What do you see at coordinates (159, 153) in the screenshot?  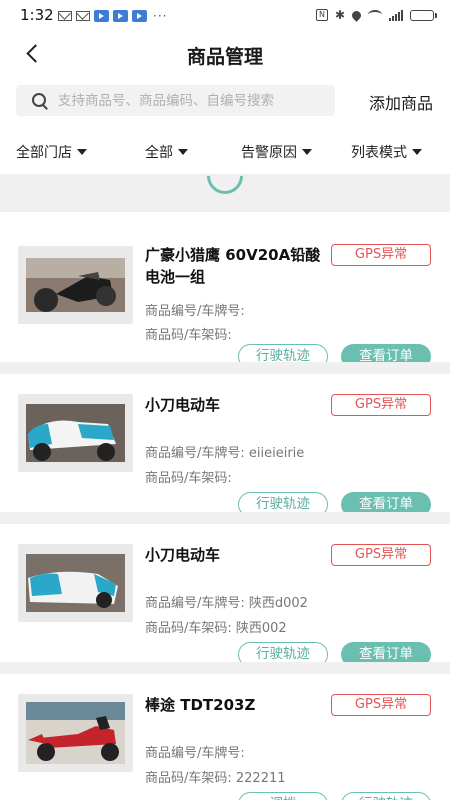 I see `filter-all-label: 全部` at bounding box center [159, 153].